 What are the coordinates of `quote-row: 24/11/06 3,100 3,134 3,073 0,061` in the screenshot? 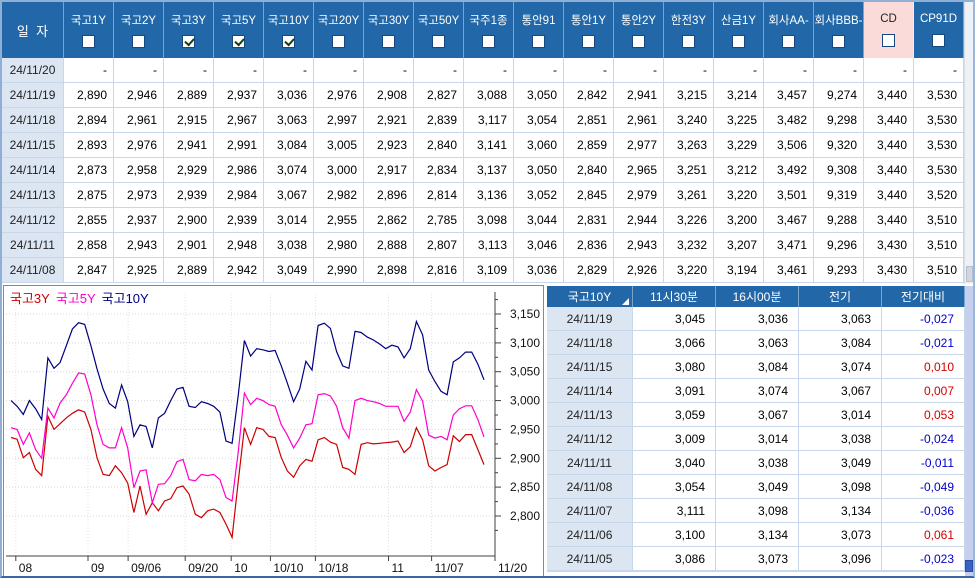 It's located at (756, 535).